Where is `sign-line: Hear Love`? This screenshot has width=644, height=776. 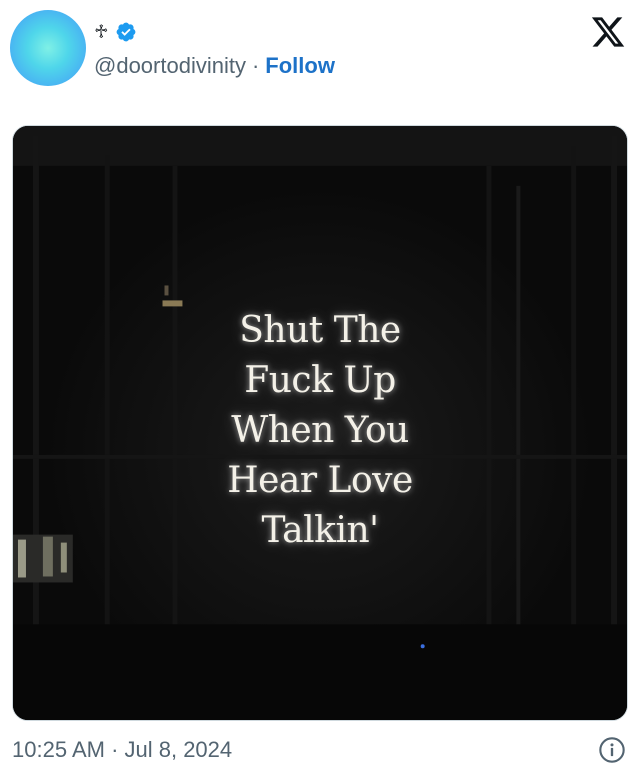 sign-line: Hear Love is located at coordinates (320, 480).